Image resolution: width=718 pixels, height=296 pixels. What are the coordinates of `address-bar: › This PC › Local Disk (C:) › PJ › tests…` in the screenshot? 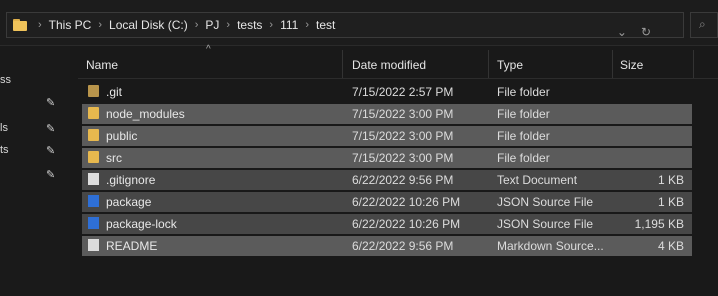 It's located at (345, 25).